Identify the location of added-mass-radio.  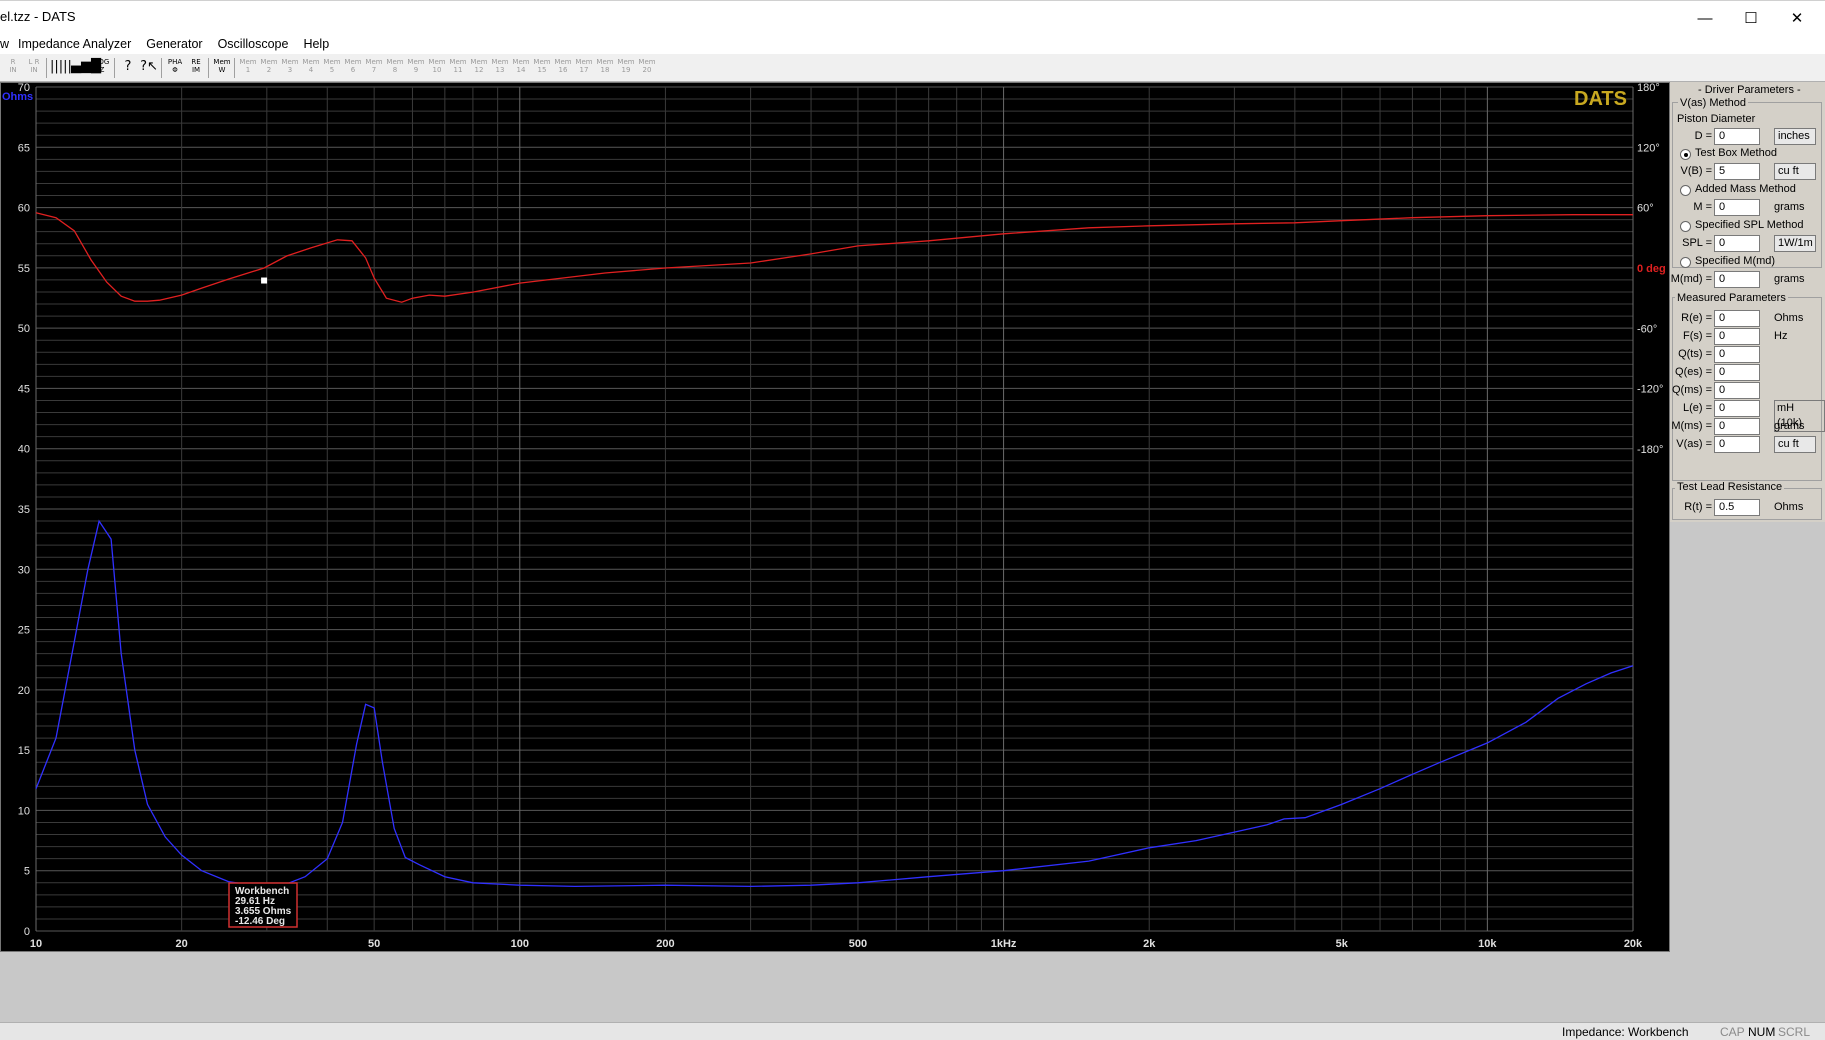
(1685, 190).